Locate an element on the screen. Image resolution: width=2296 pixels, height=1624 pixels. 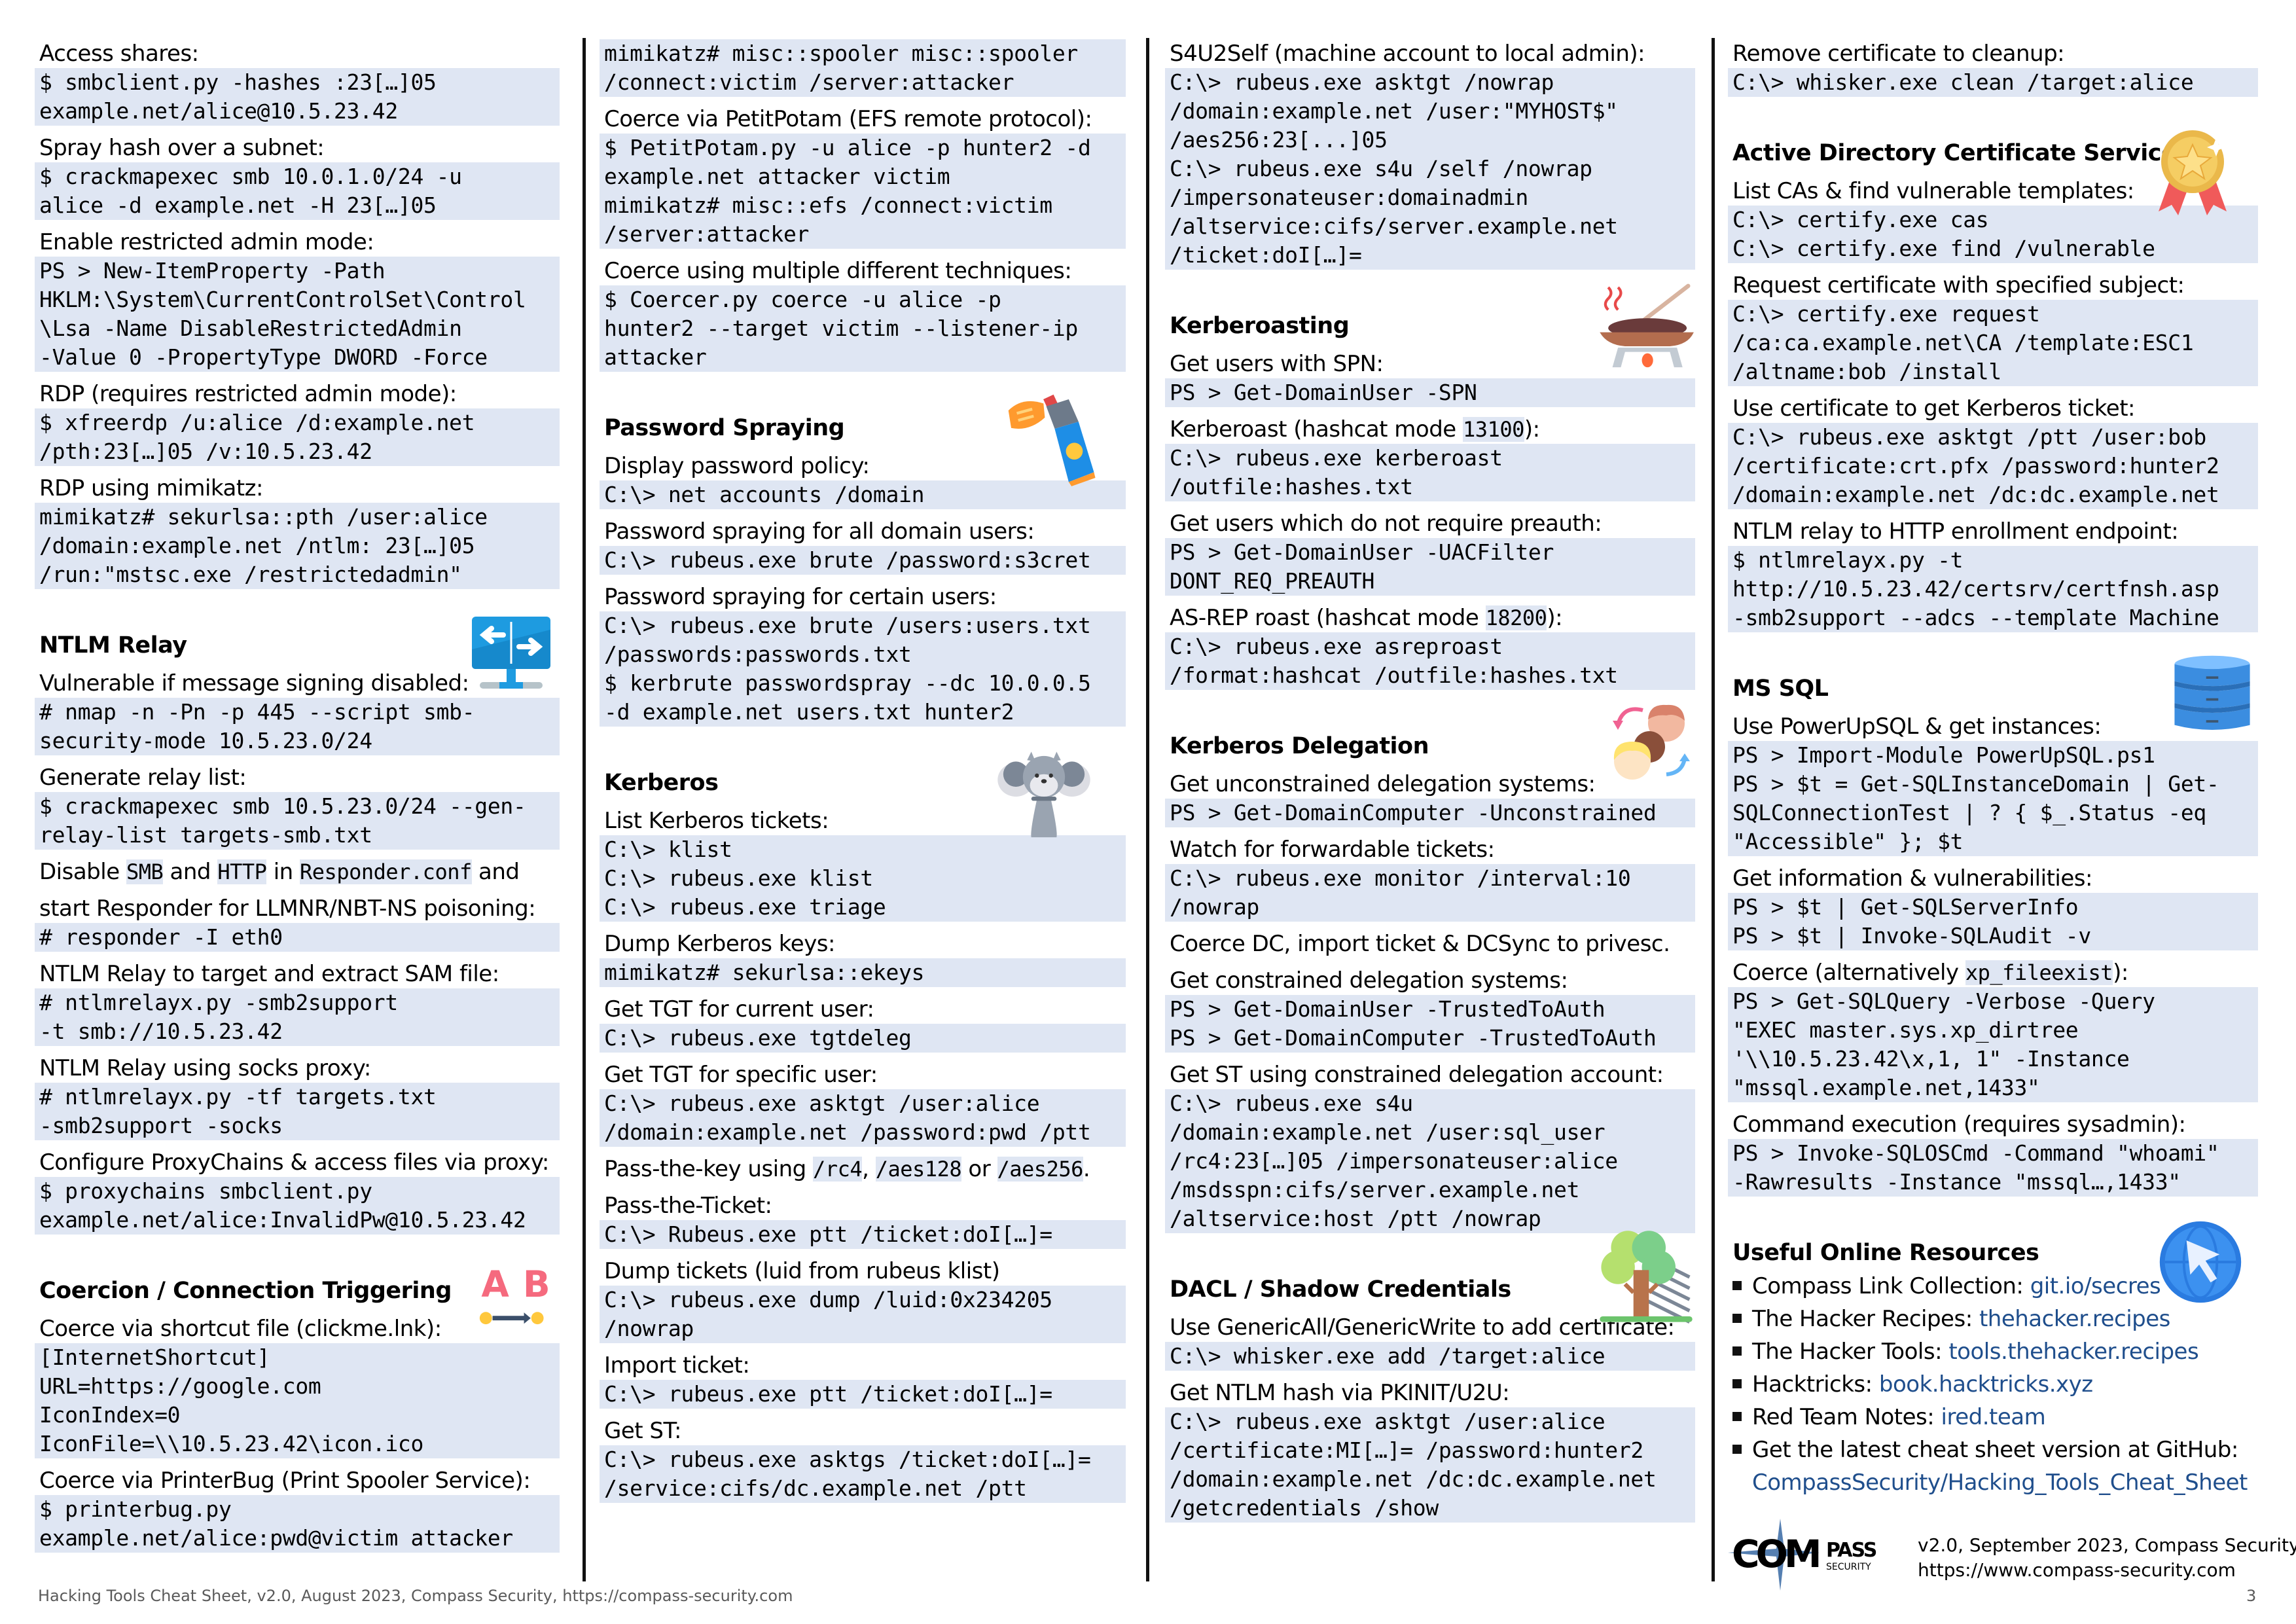
code-line: /ticket:doI[…]= is located at coordinates (1430, 255).